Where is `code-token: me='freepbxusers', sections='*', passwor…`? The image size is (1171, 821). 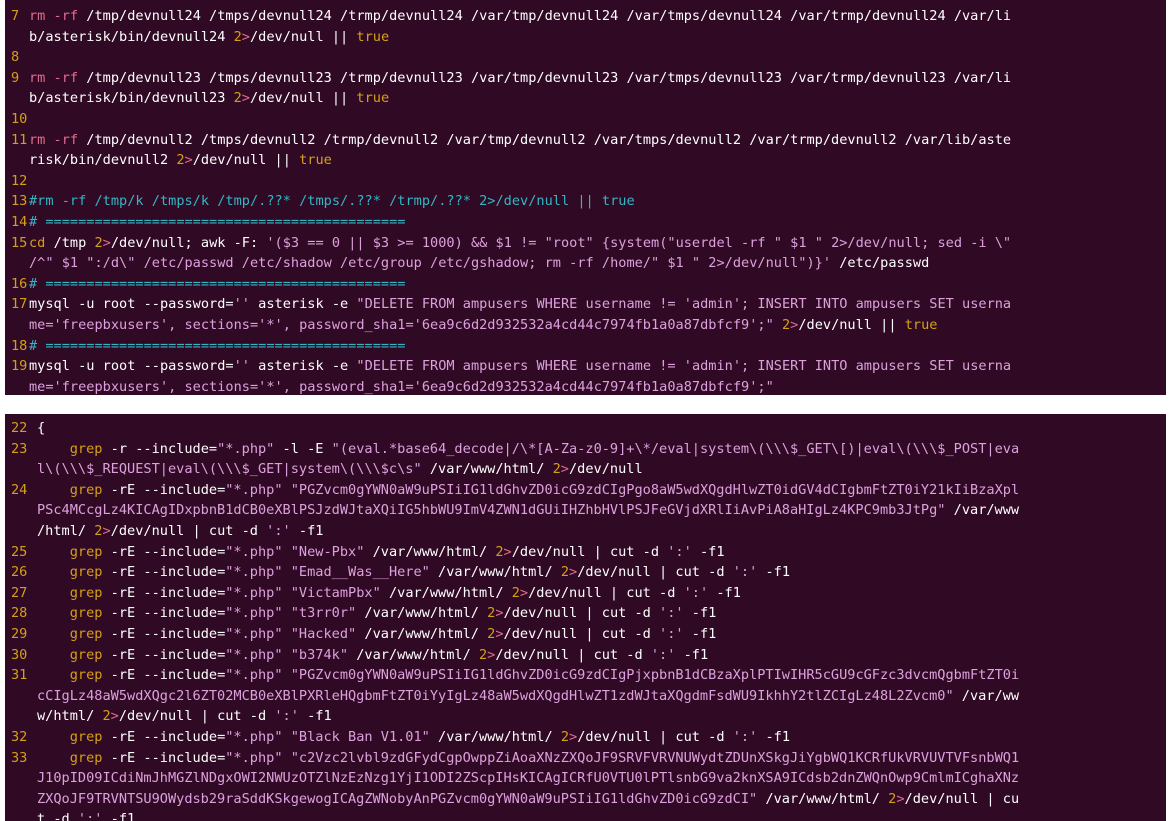
code-token: me='freepbxusers', sections='*', passwor… is located at coordinates (401, 386).